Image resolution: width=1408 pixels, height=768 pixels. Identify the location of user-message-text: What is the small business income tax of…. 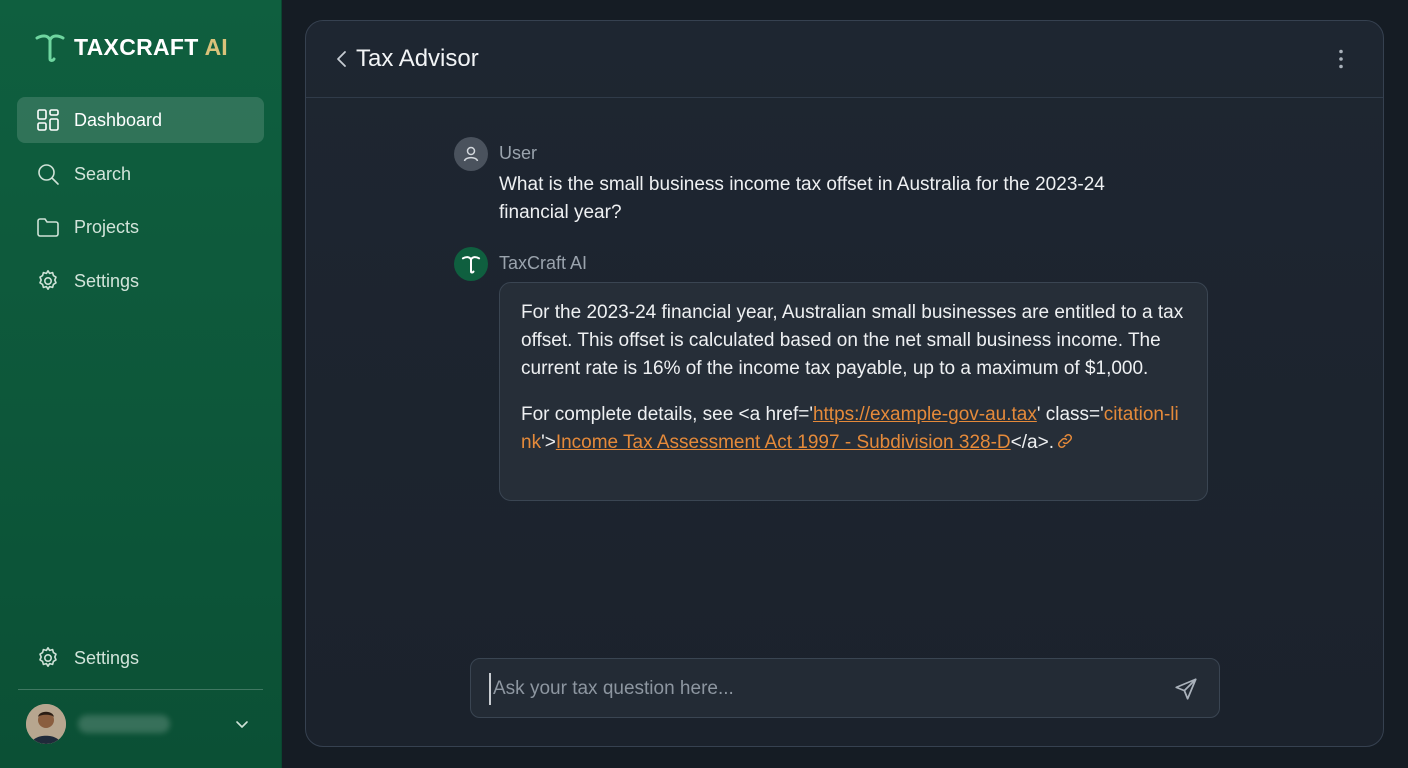
(802, 198).